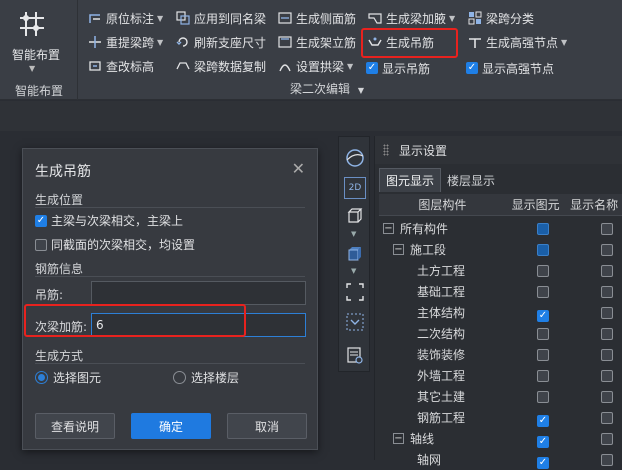 Image resolution: width=622 pixels, height=470 pixels. Describe the element at coordinates (500, 312) in the screenshot. I see `tree-row: 主体结构 ✓` at that location.